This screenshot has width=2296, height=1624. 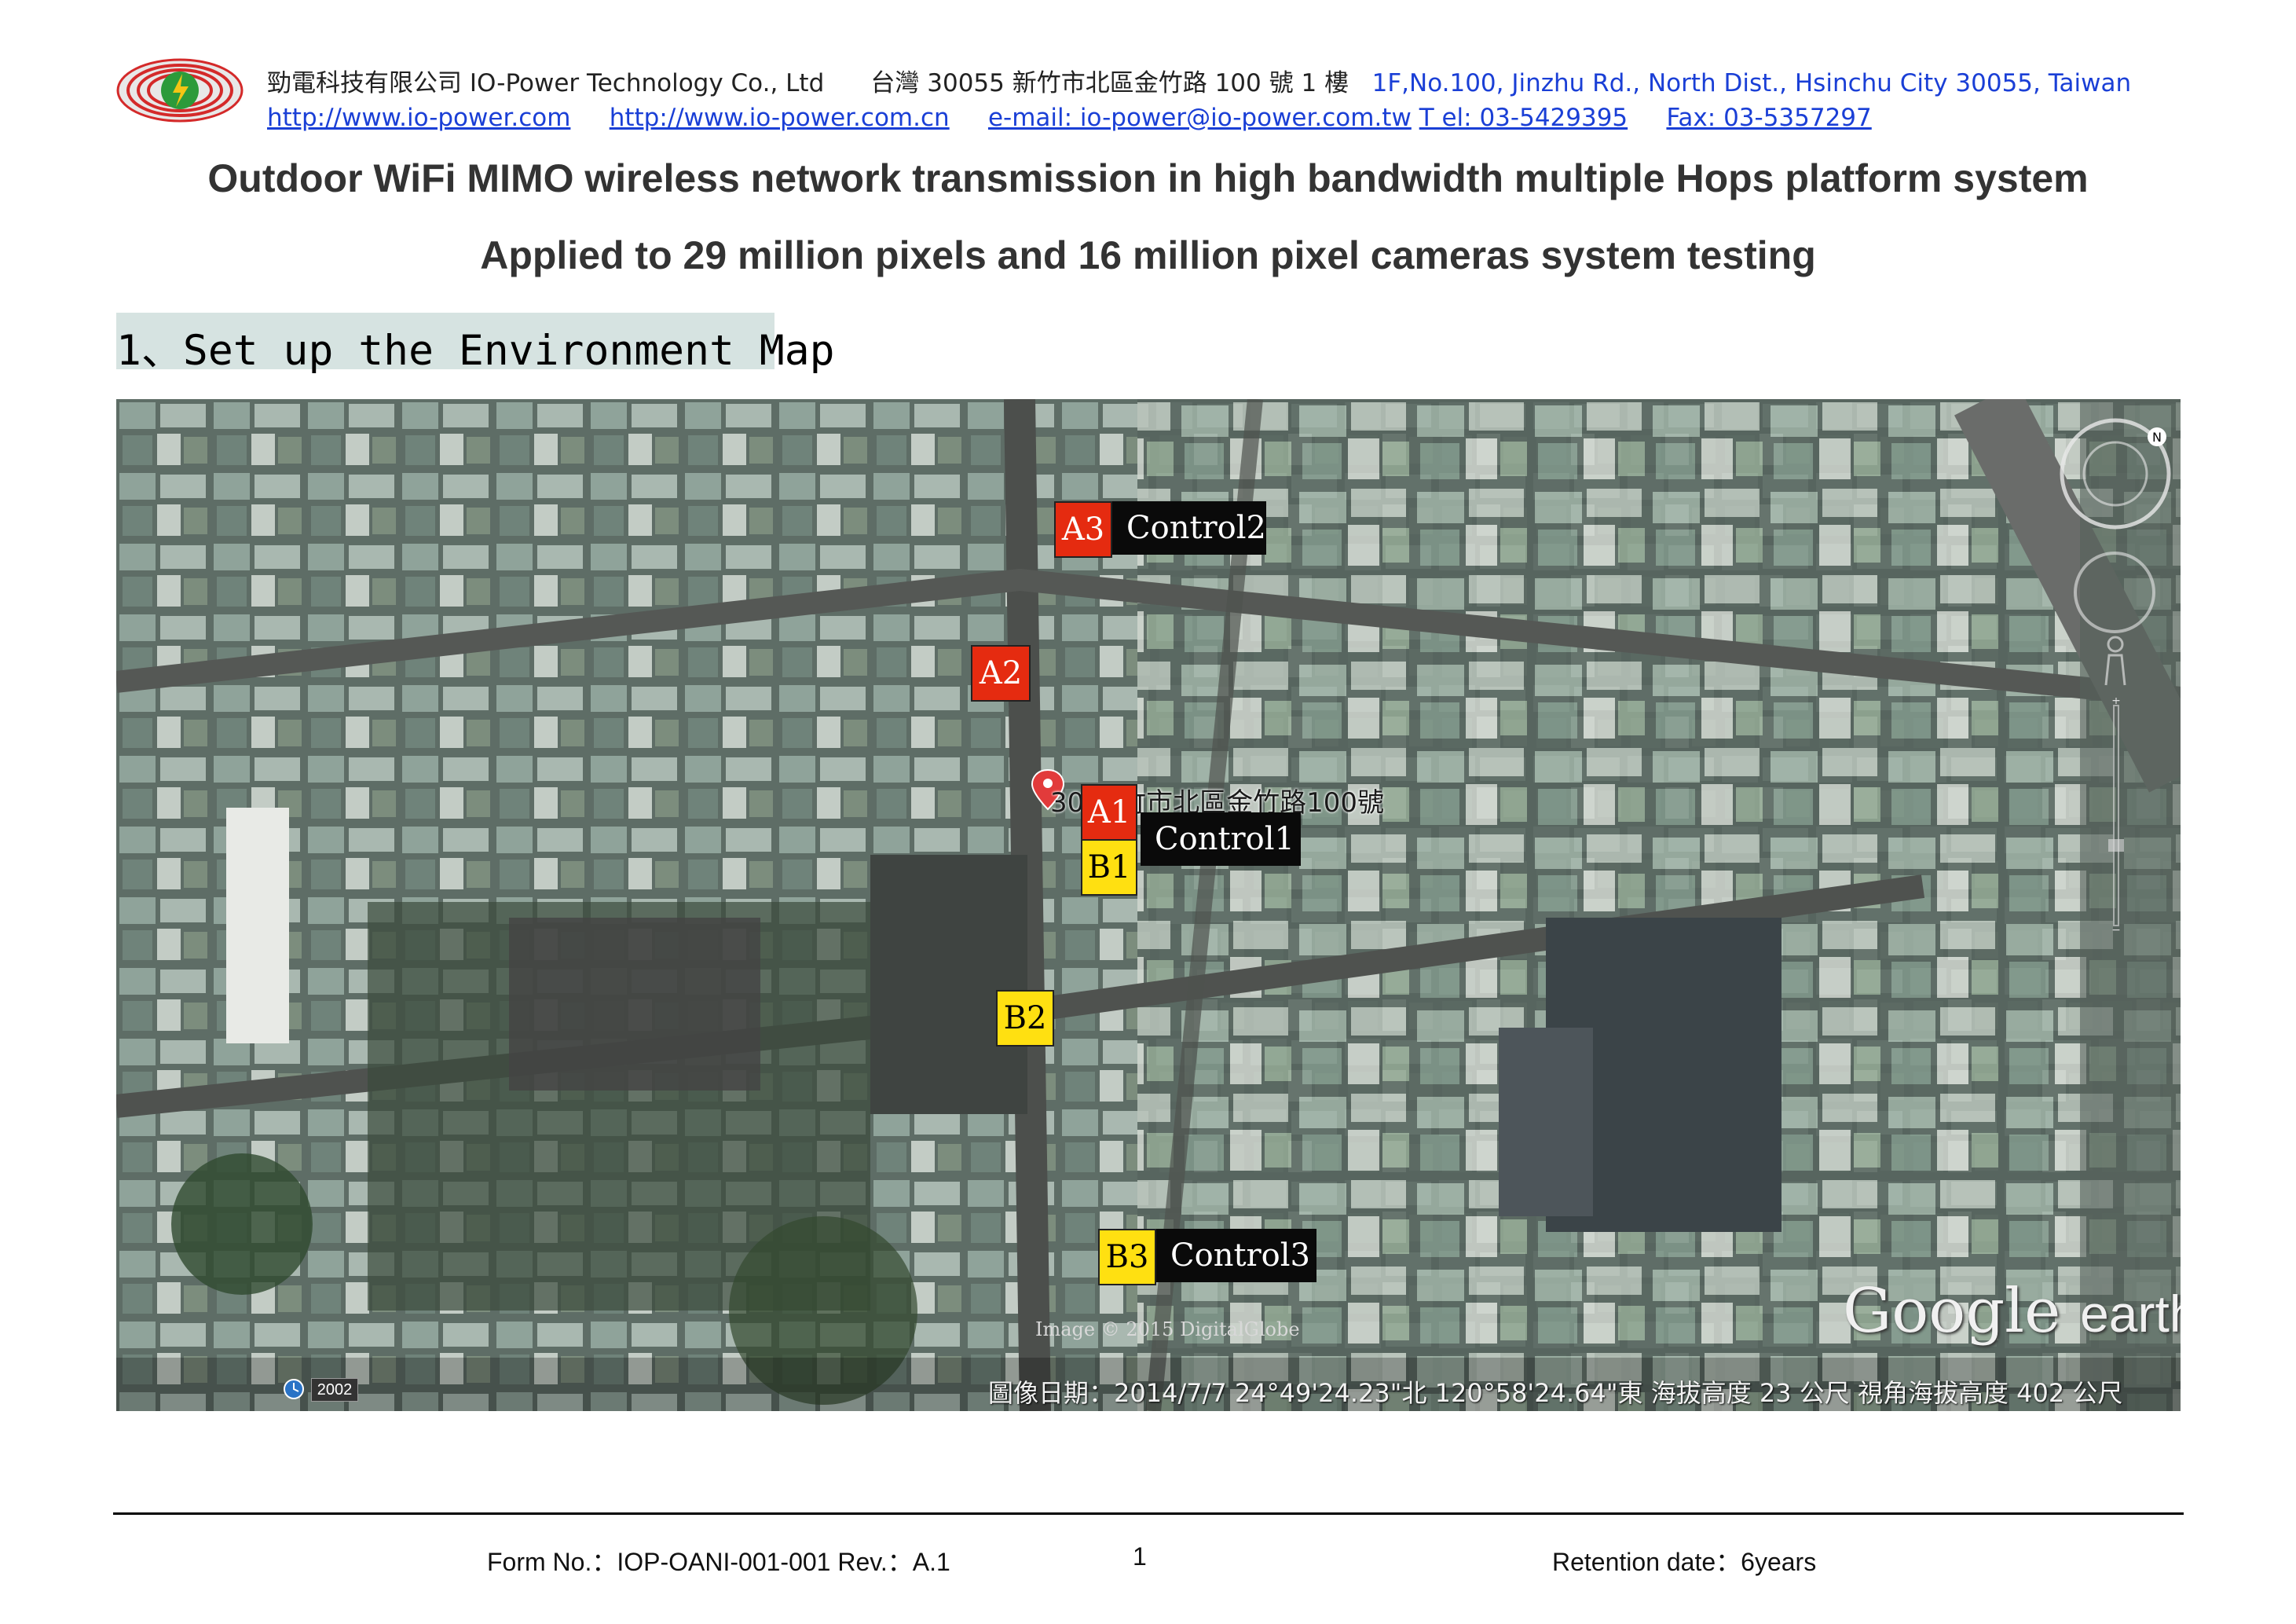 What do you see at coordinates (2157, 438) in the screenshot?
I see `svg-text: N` at bounding box center [2157, 438].